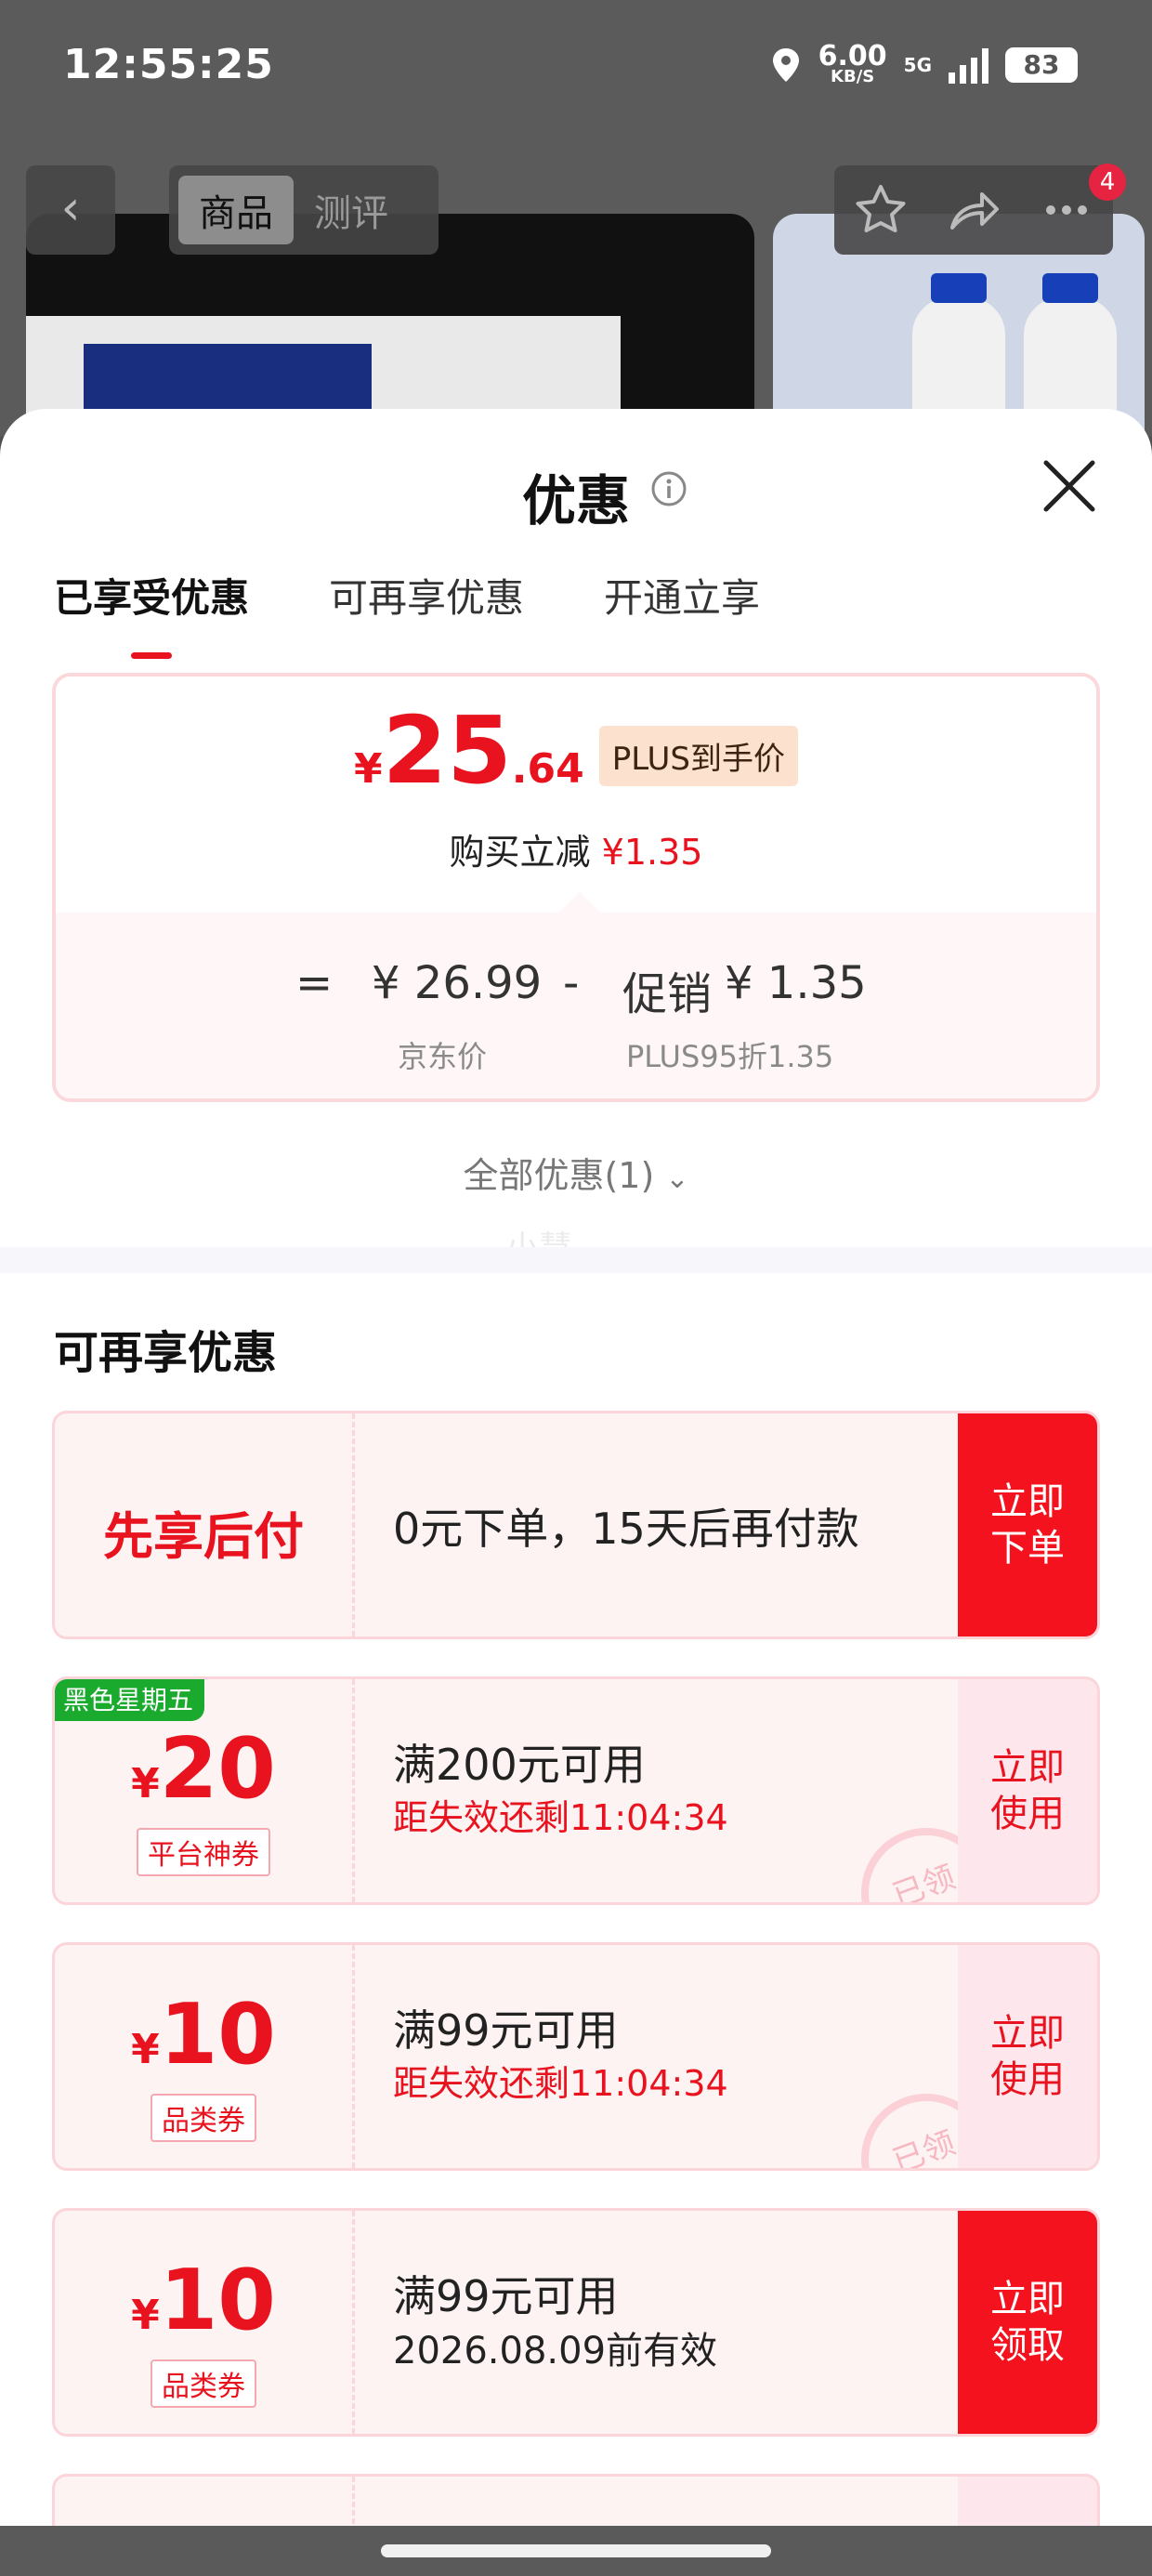  I want to click on pay-later-desc: 0元下单，15天后再付款, so click(626, 1529).